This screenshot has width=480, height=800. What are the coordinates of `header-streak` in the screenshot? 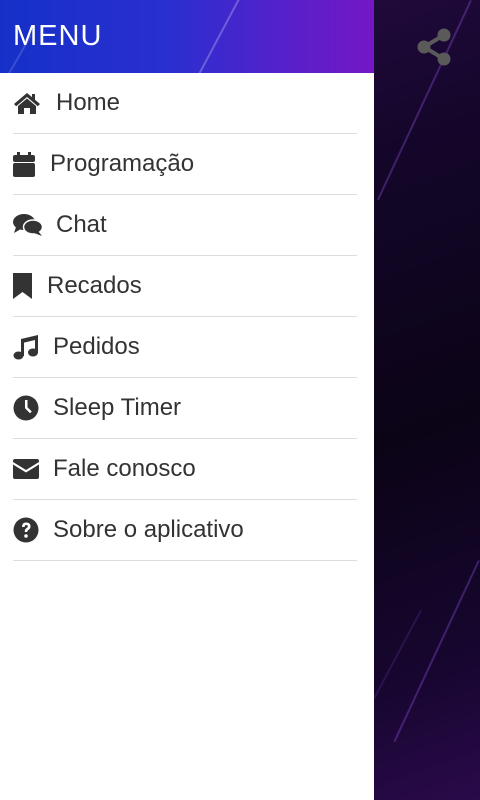 It's located at (219, 36).